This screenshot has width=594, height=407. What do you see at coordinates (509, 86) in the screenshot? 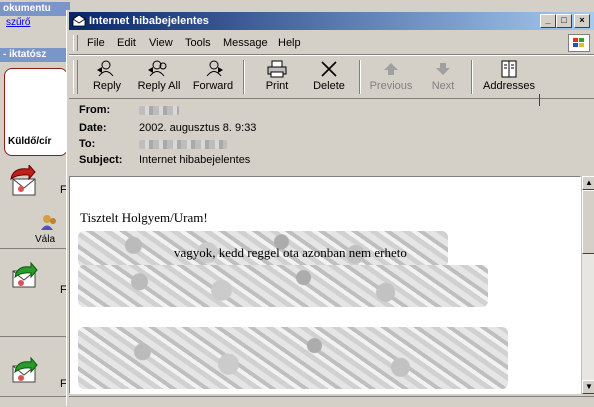
I see `addresses-label: Addresses` at bounding box center [509, 86].